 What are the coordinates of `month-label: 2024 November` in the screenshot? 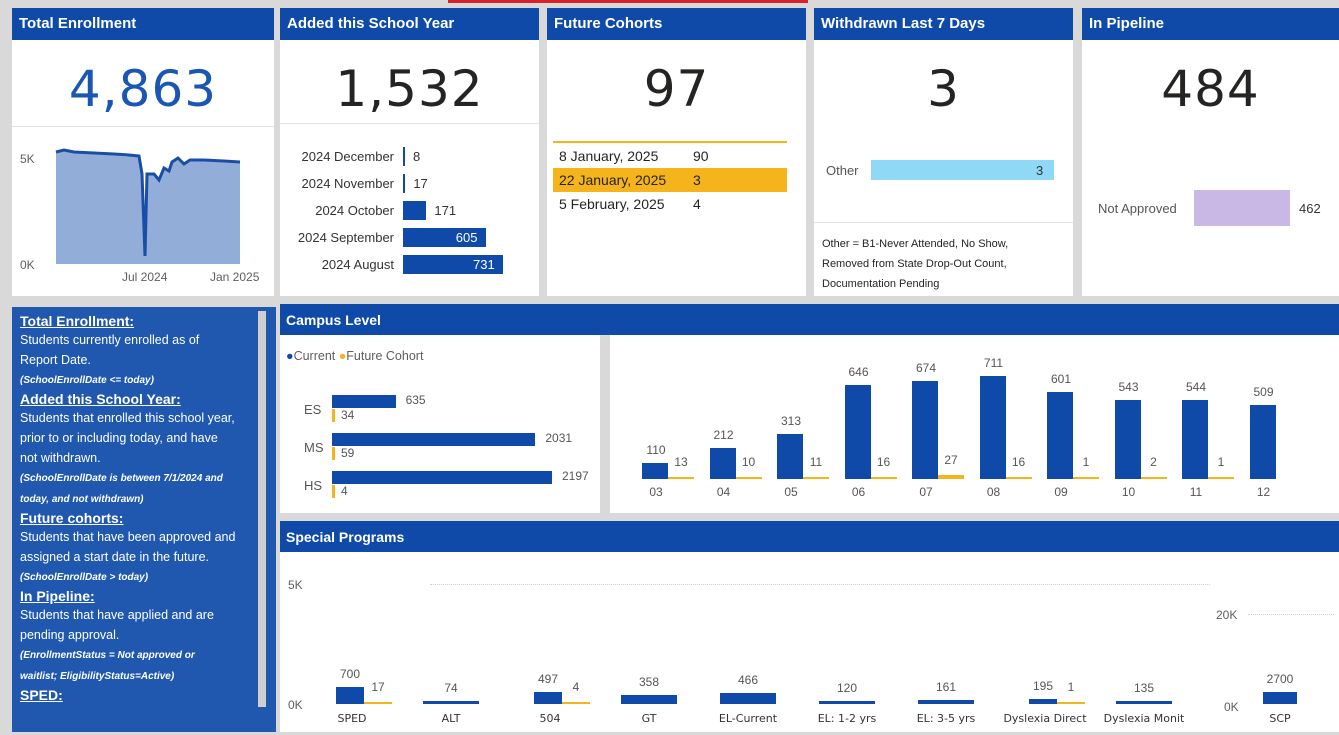 It's located at (348, 183).